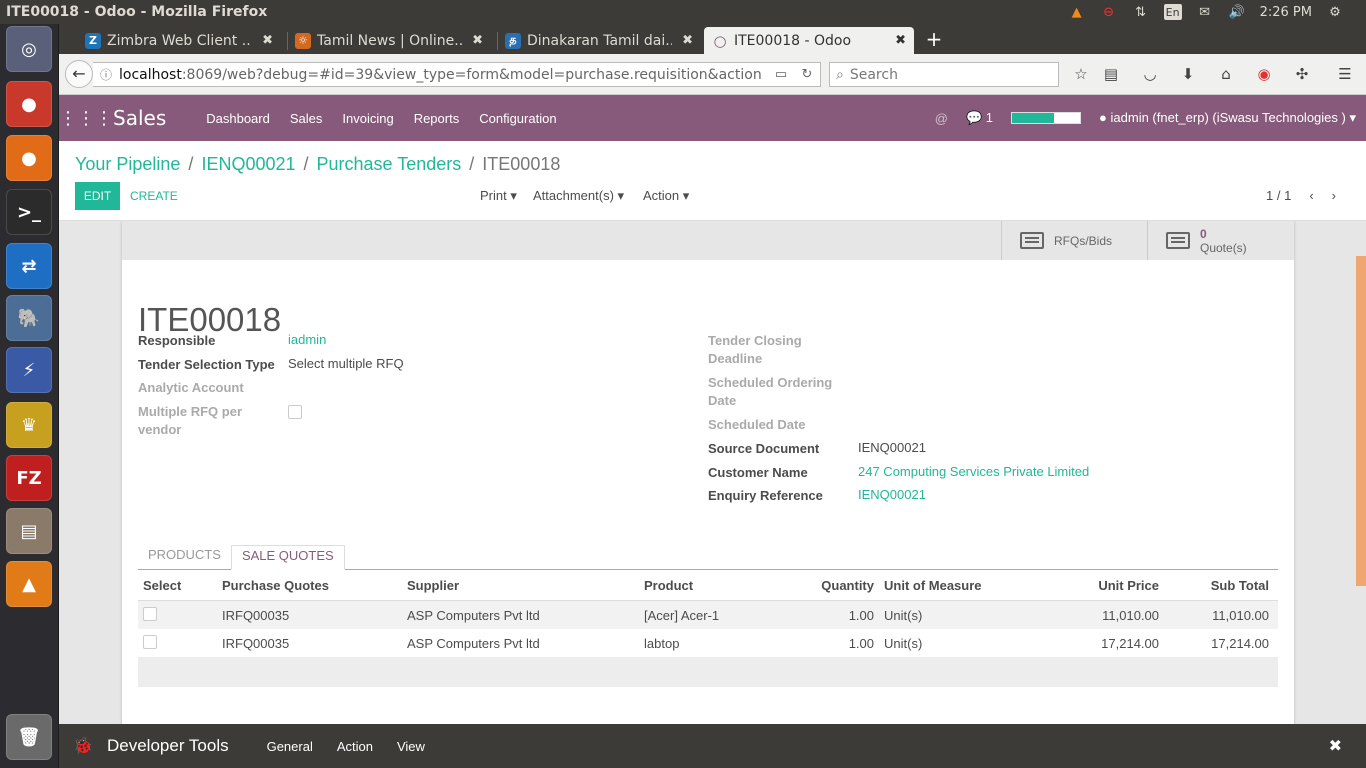  I want to click on customer-name-value: 247 Computing Services Private Limited, so click(973, 471).